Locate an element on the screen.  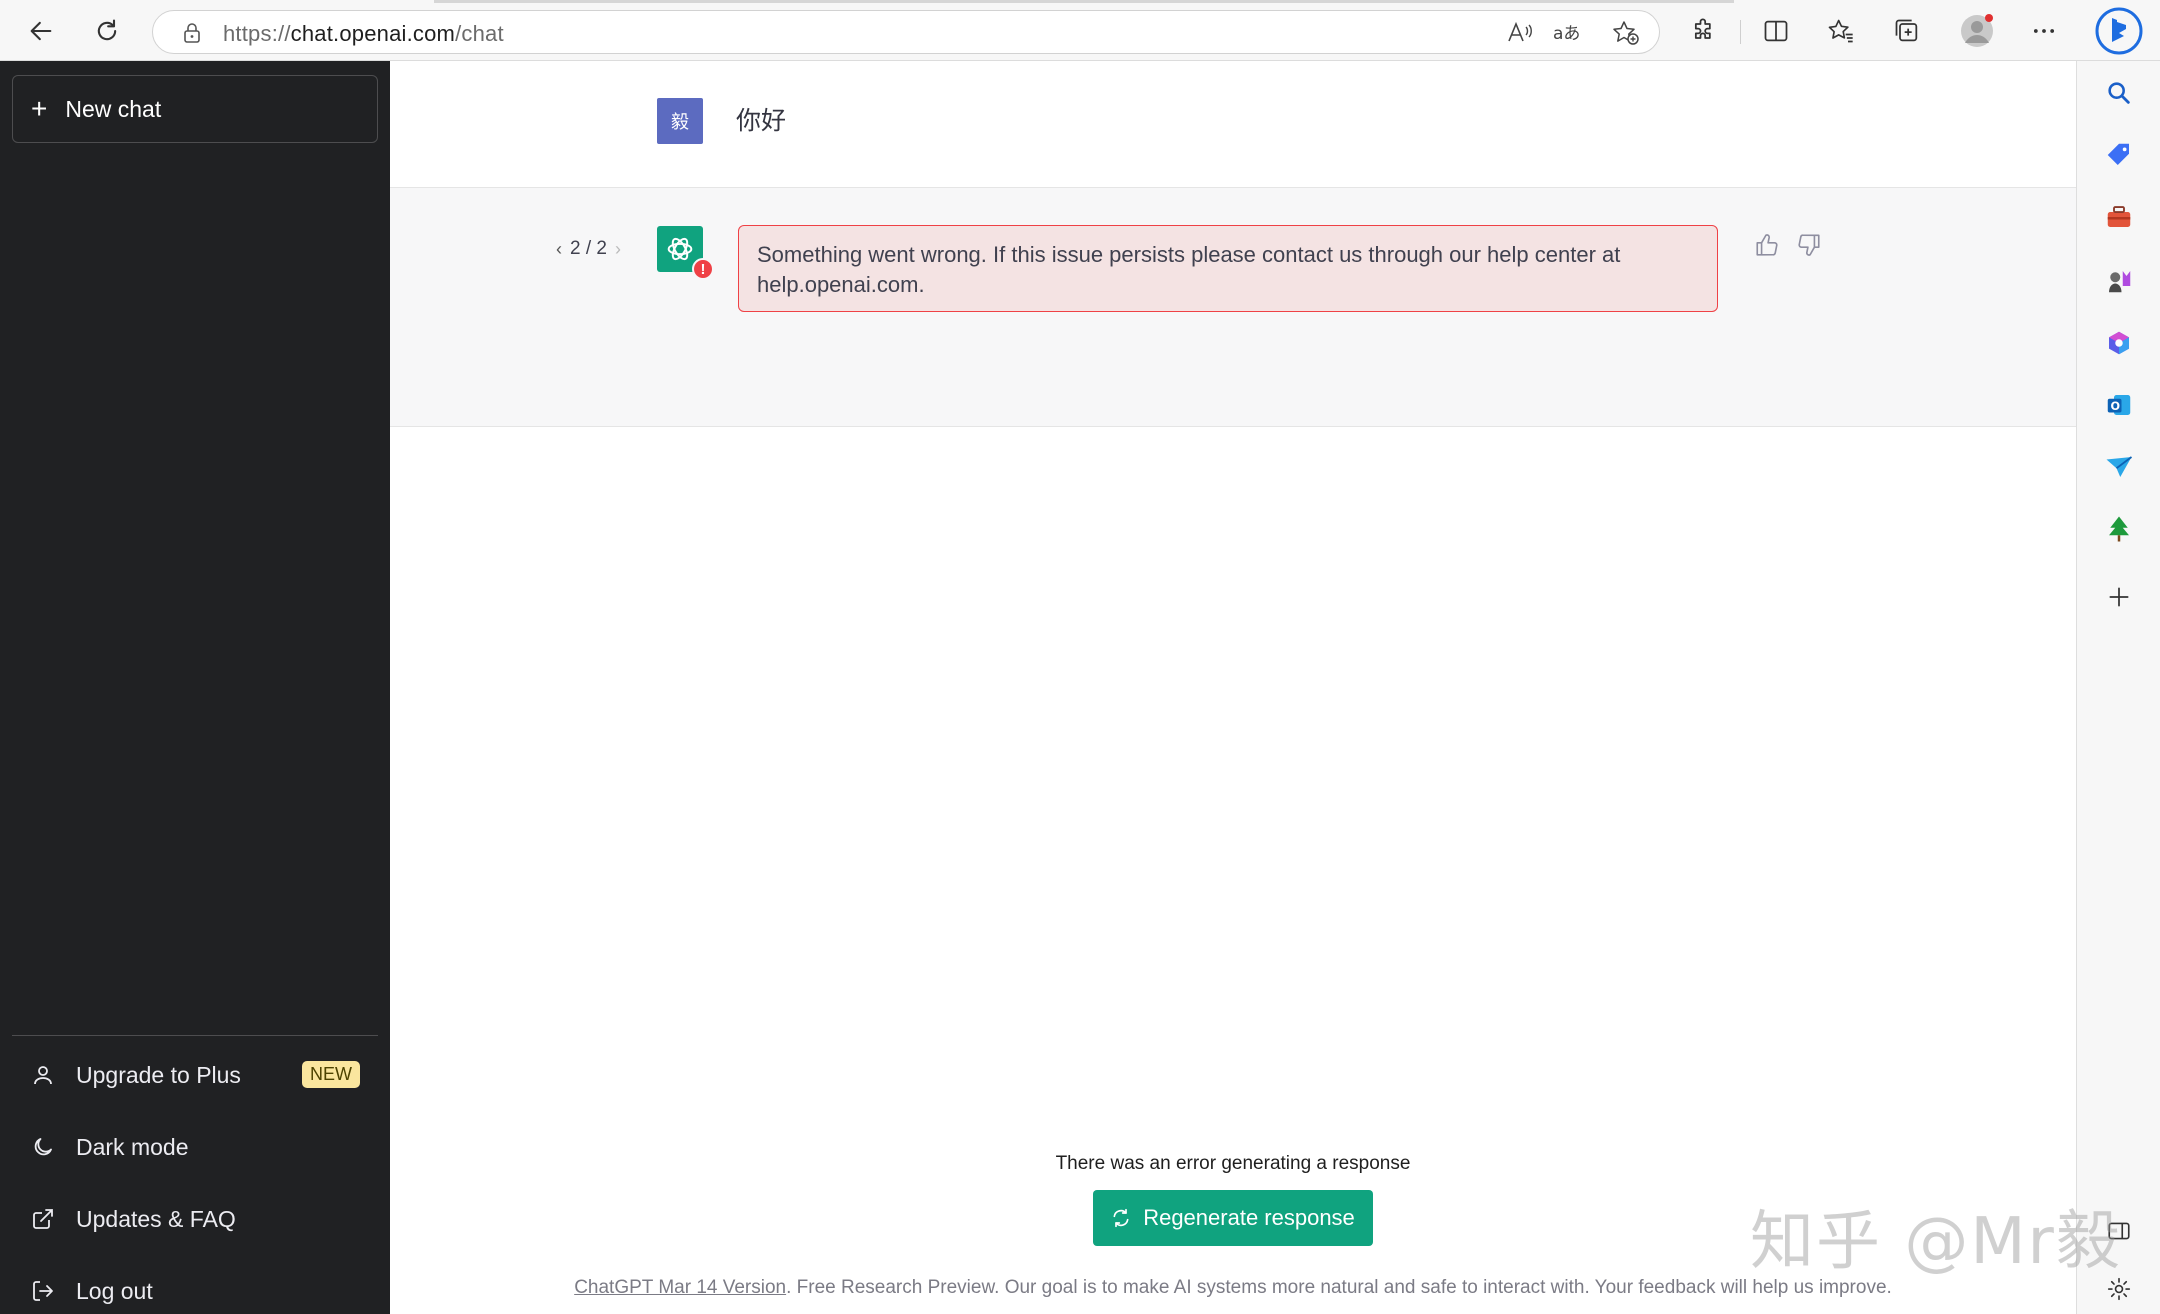
version-link: ChatGPT Mar 14 Version is located at coordinates (680, 1287).